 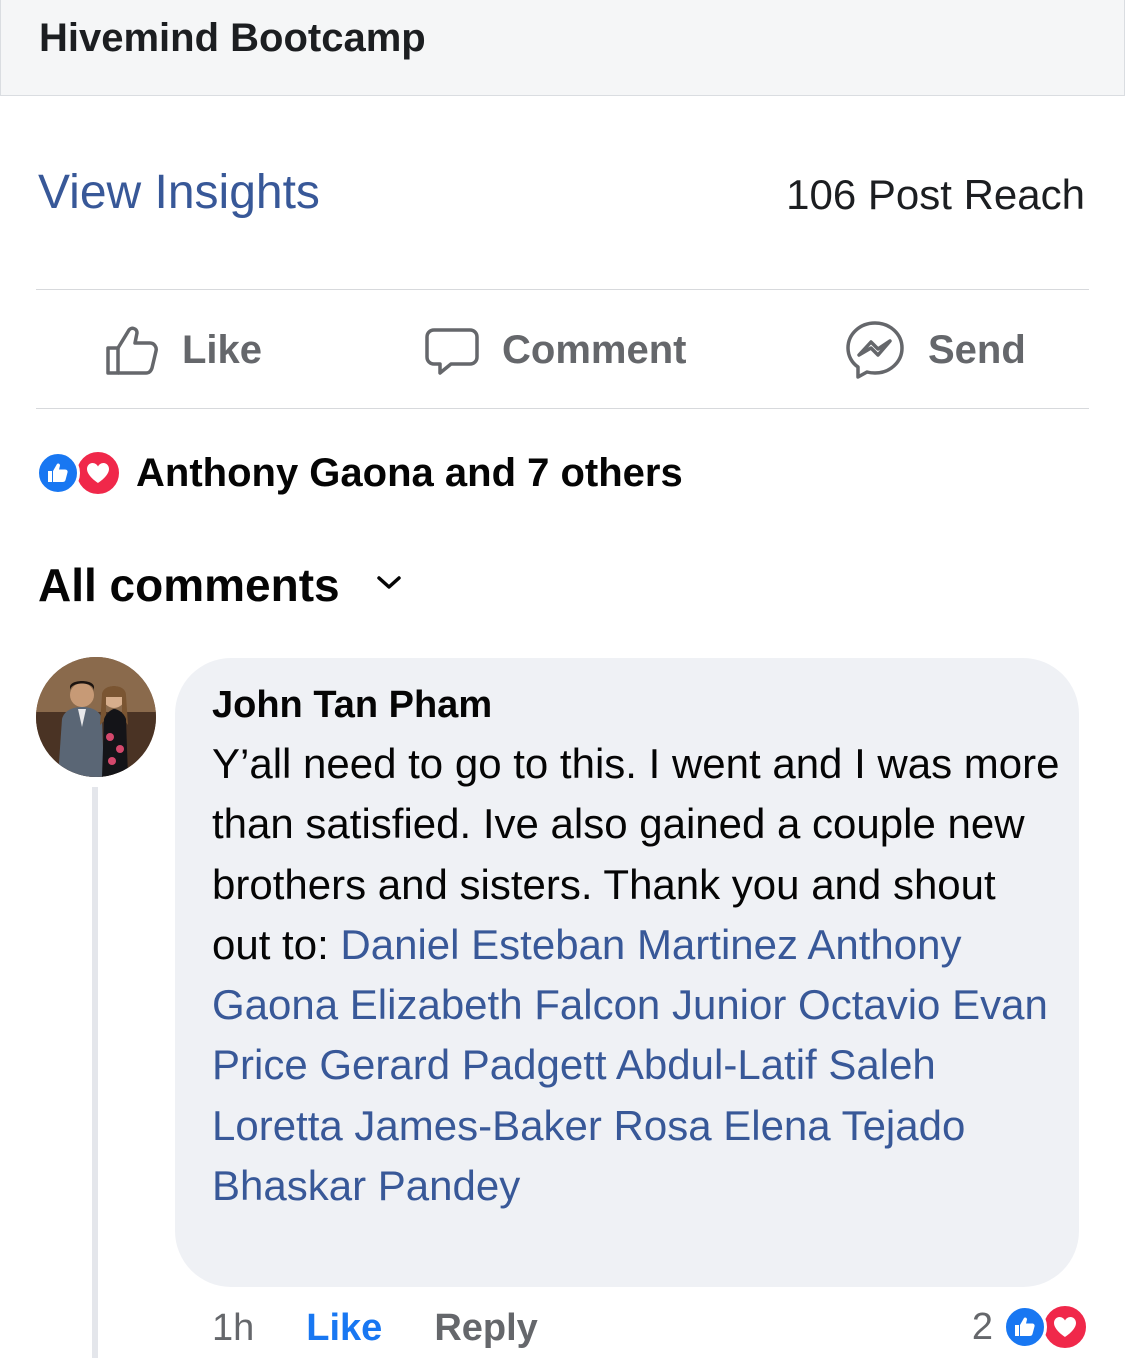 What do you see at coordinates (982, 1326) in the screenshot?
I see `comment-reaction-count: 2` at bounding box center [982, 1326].